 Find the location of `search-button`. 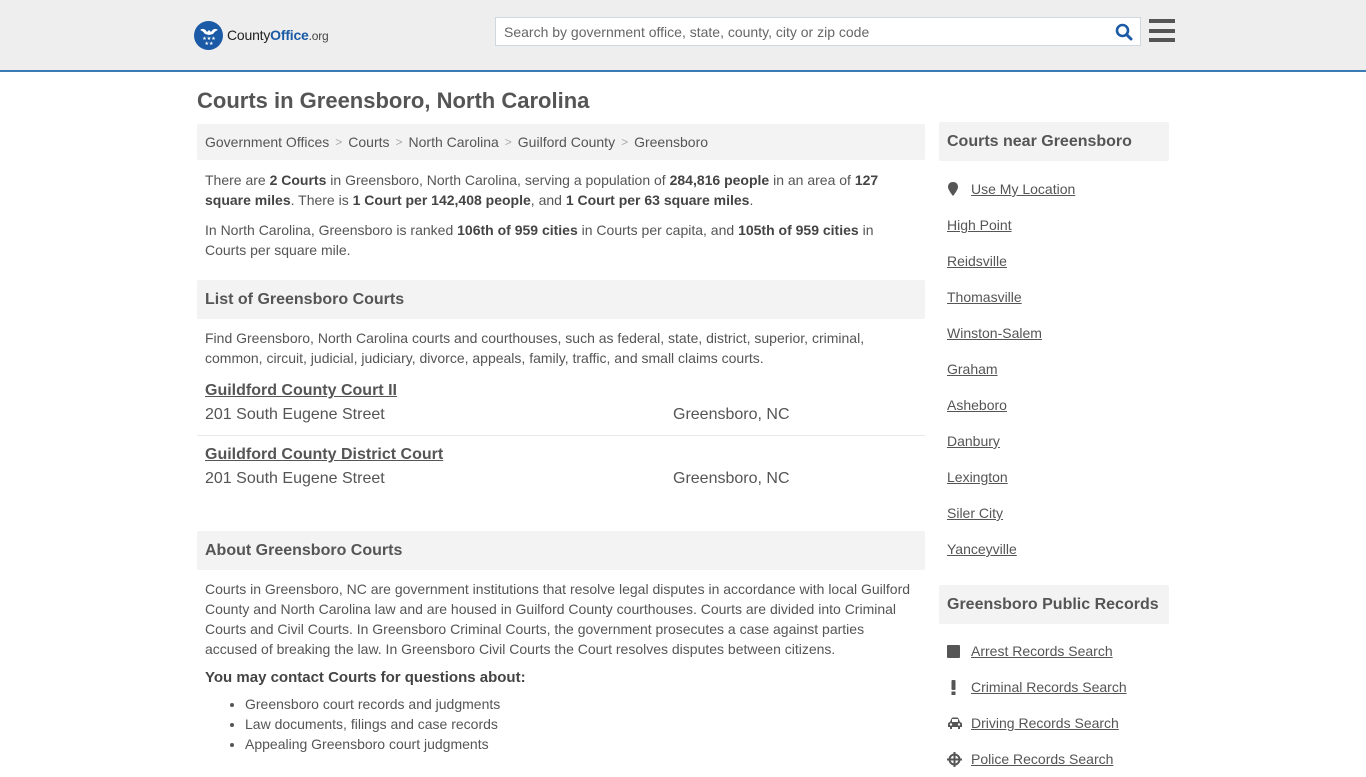

search-button is located at coordinates (1124, 31).